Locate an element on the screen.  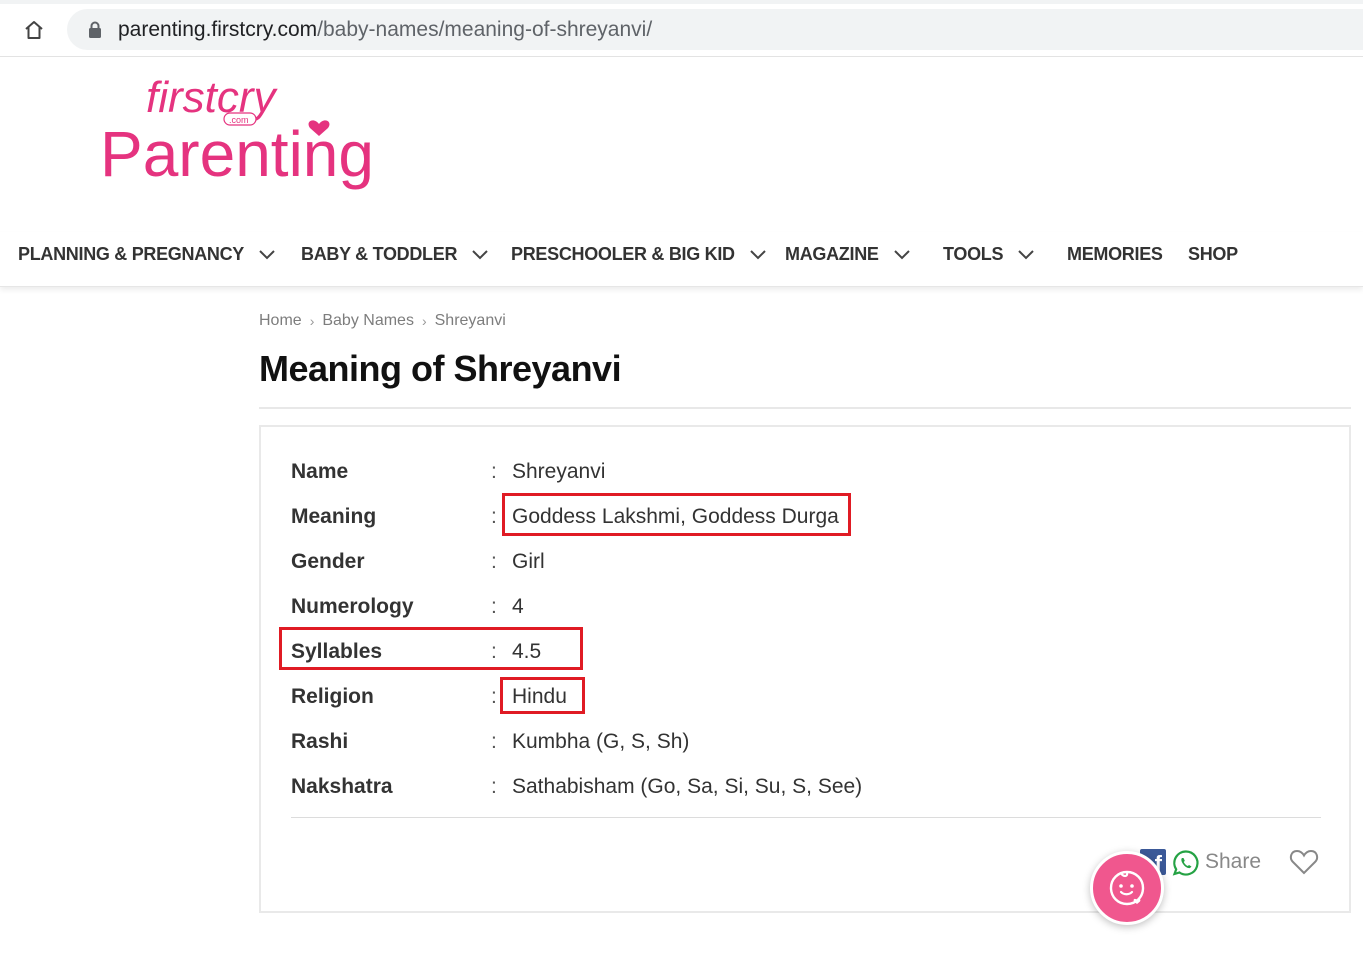
nav-preschooler-big-kid: PRESCHOOLER & BIG KID is located at coordinates (639, 254).